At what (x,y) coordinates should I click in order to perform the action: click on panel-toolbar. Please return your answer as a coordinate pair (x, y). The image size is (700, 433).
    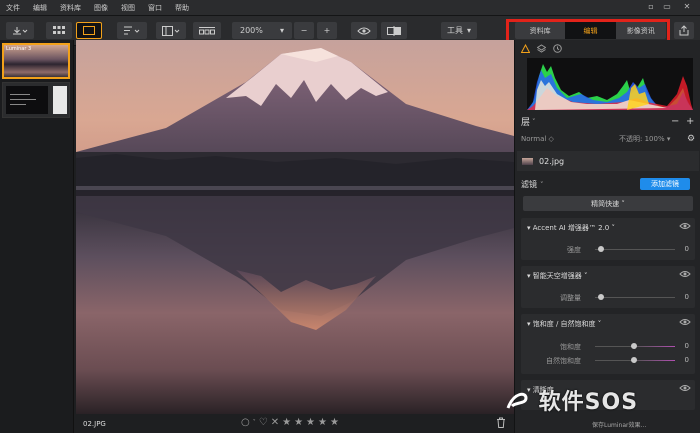
    Looking at the image, I should click on (541, 48).